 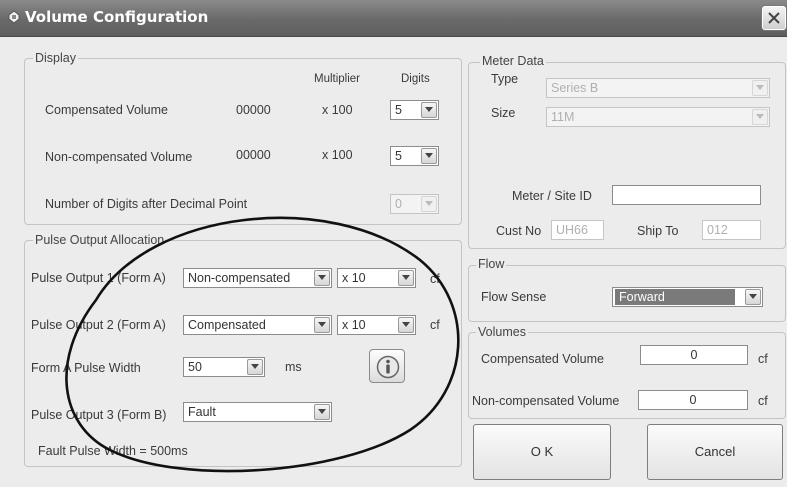 I want to click on app-icon, so click(x=14, y=17).